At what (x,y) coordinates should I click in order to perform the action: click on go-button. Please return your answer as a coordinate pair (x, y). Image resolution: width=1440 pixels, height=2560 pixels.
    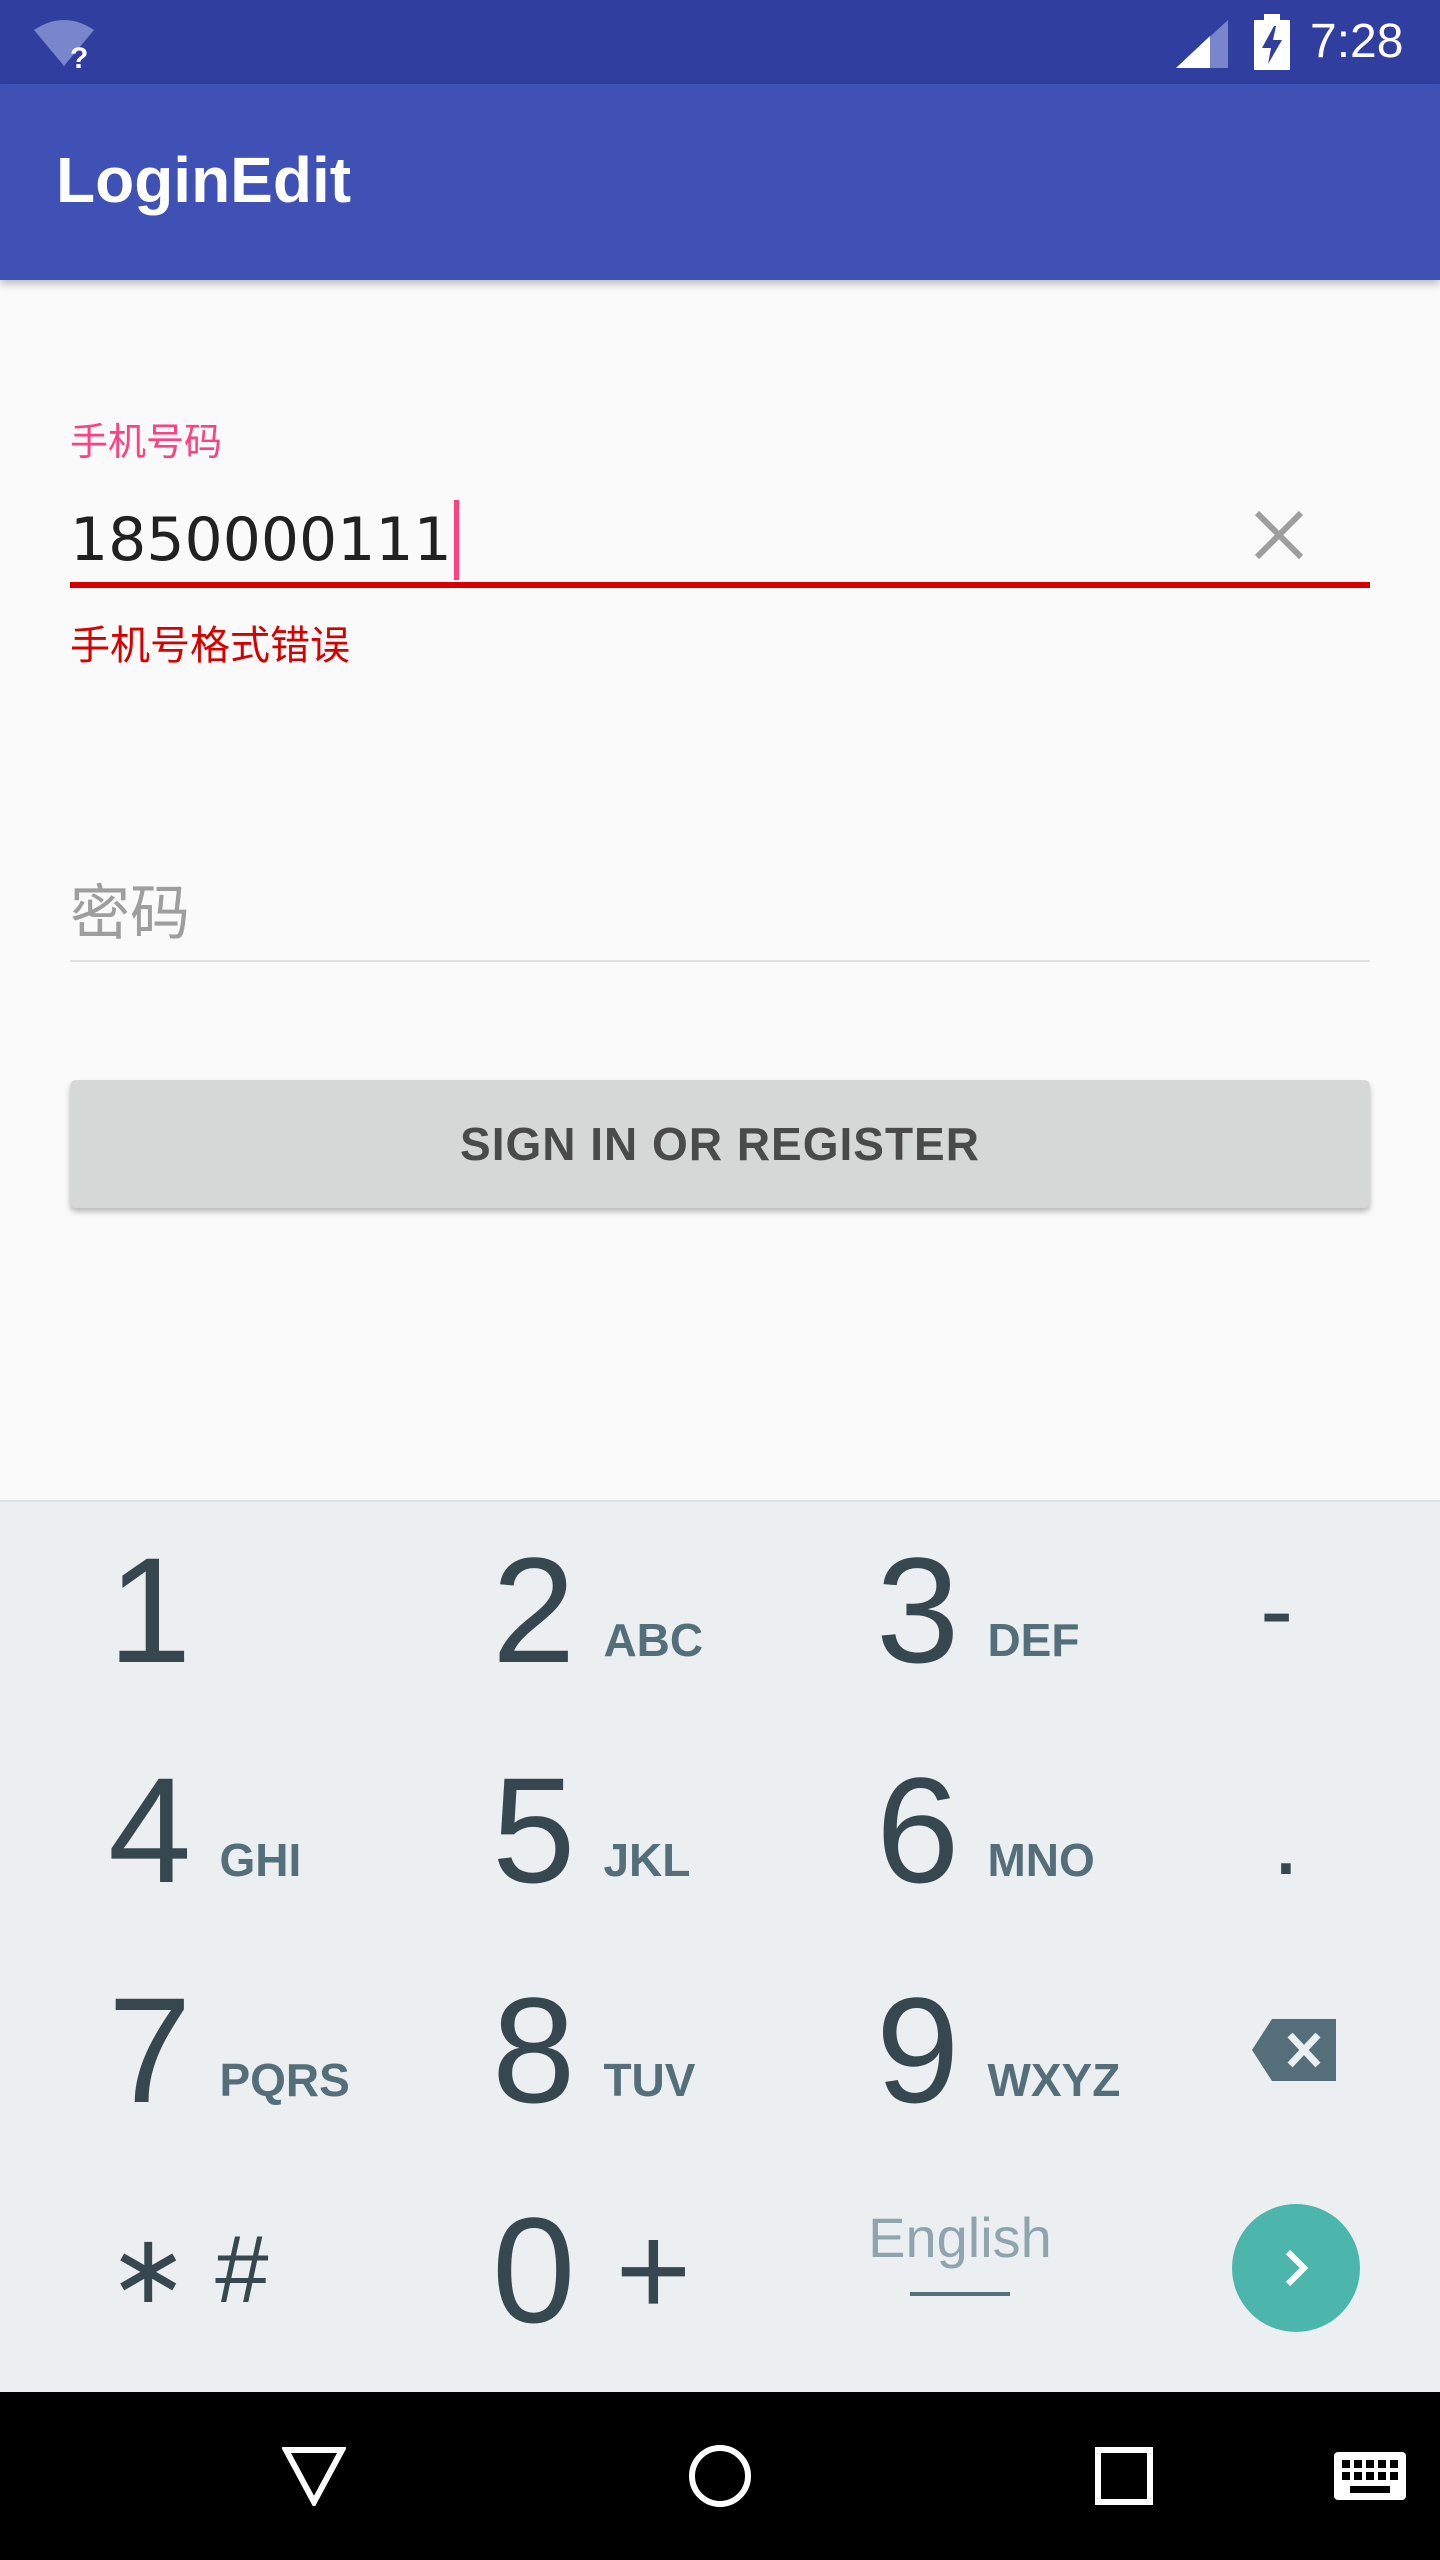
    Looking at the image, I should click on (1296, 2268).